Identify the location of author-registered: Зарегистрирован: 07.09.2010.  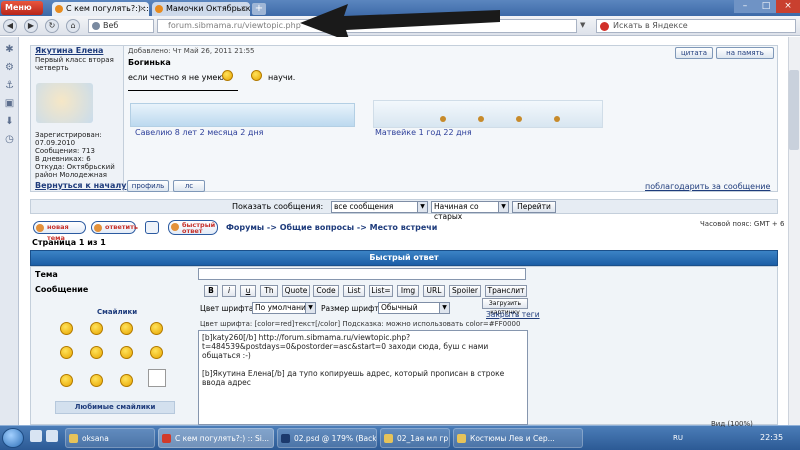
(68, 139).